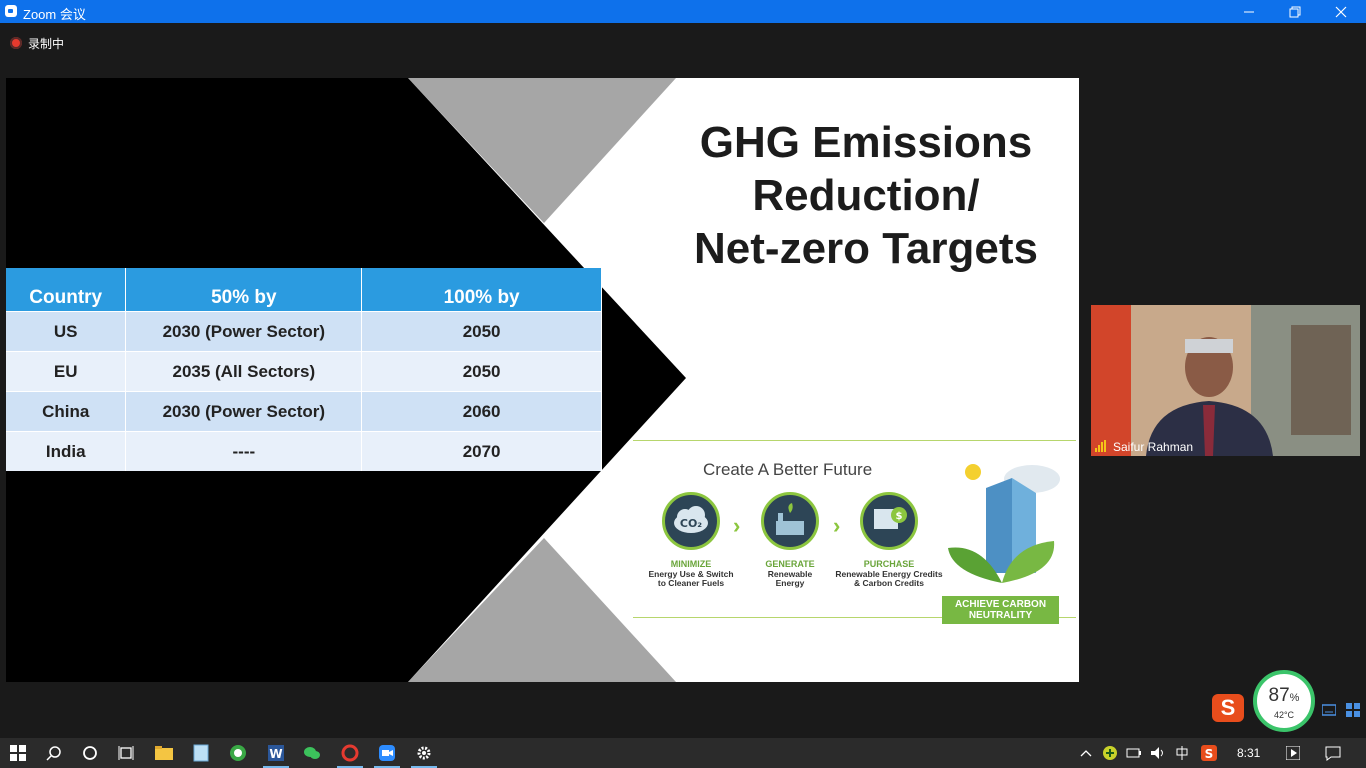  What do you see at coordinates (1000, 604) in the screenshot?
I see `achieve-line-1: ACHIEVE CARBON` at bounding box center [1000, 604].